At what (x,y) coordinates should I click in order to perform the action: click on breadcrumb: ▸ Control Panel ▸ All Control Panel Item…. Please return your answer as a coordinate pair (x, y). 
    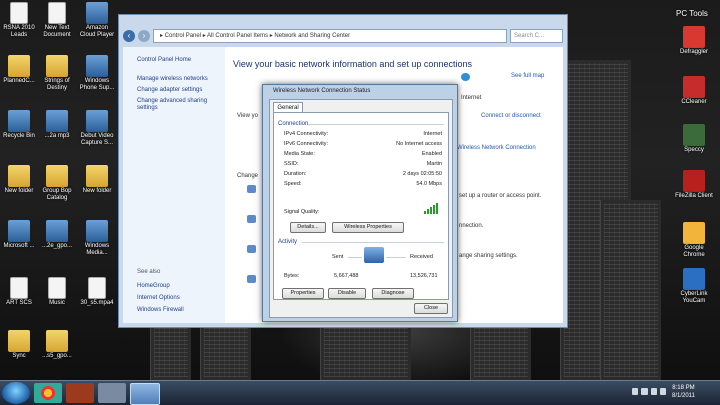
    Looking at the image, I should click on (330, 36).